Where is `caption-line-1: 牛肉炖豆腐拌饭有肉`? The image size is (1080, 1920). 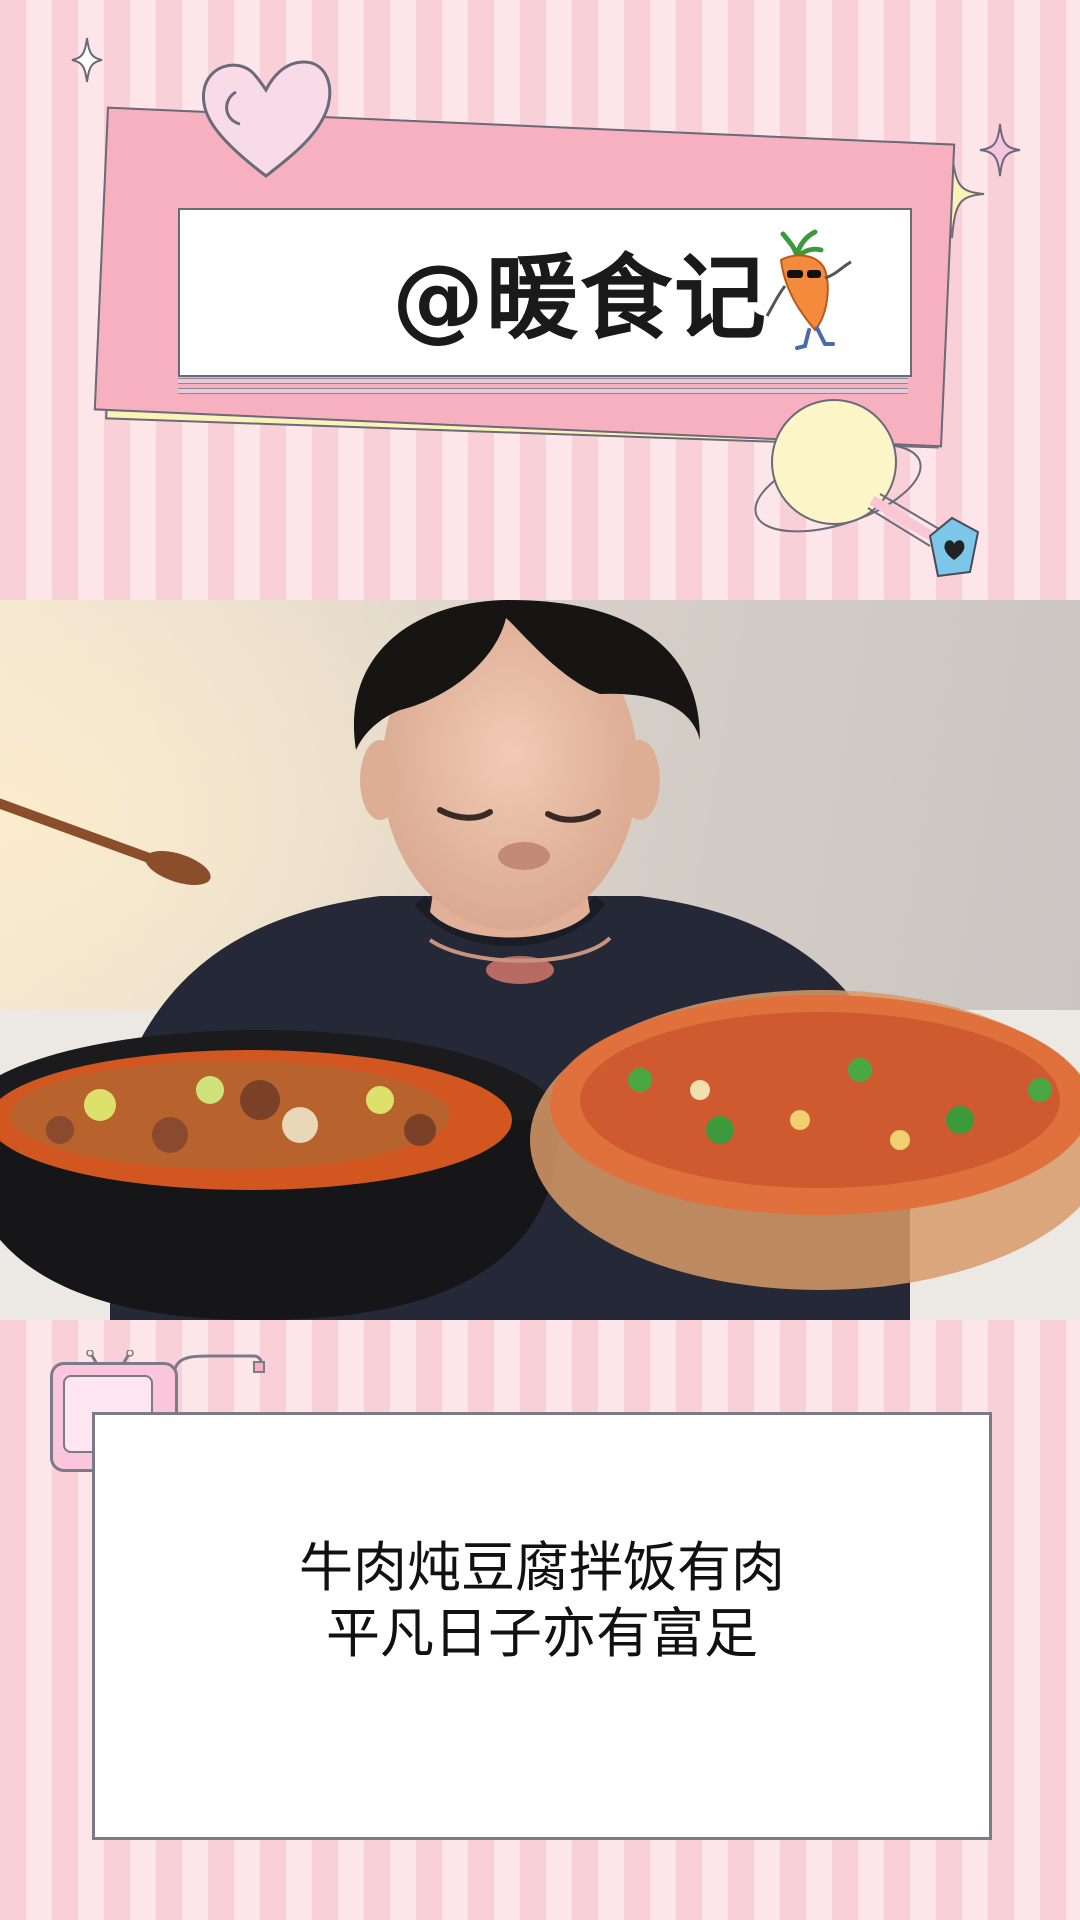
caption-line-1: 牛肉炖豆腐拌饭有肉 is located at coordinates (542, 1567).